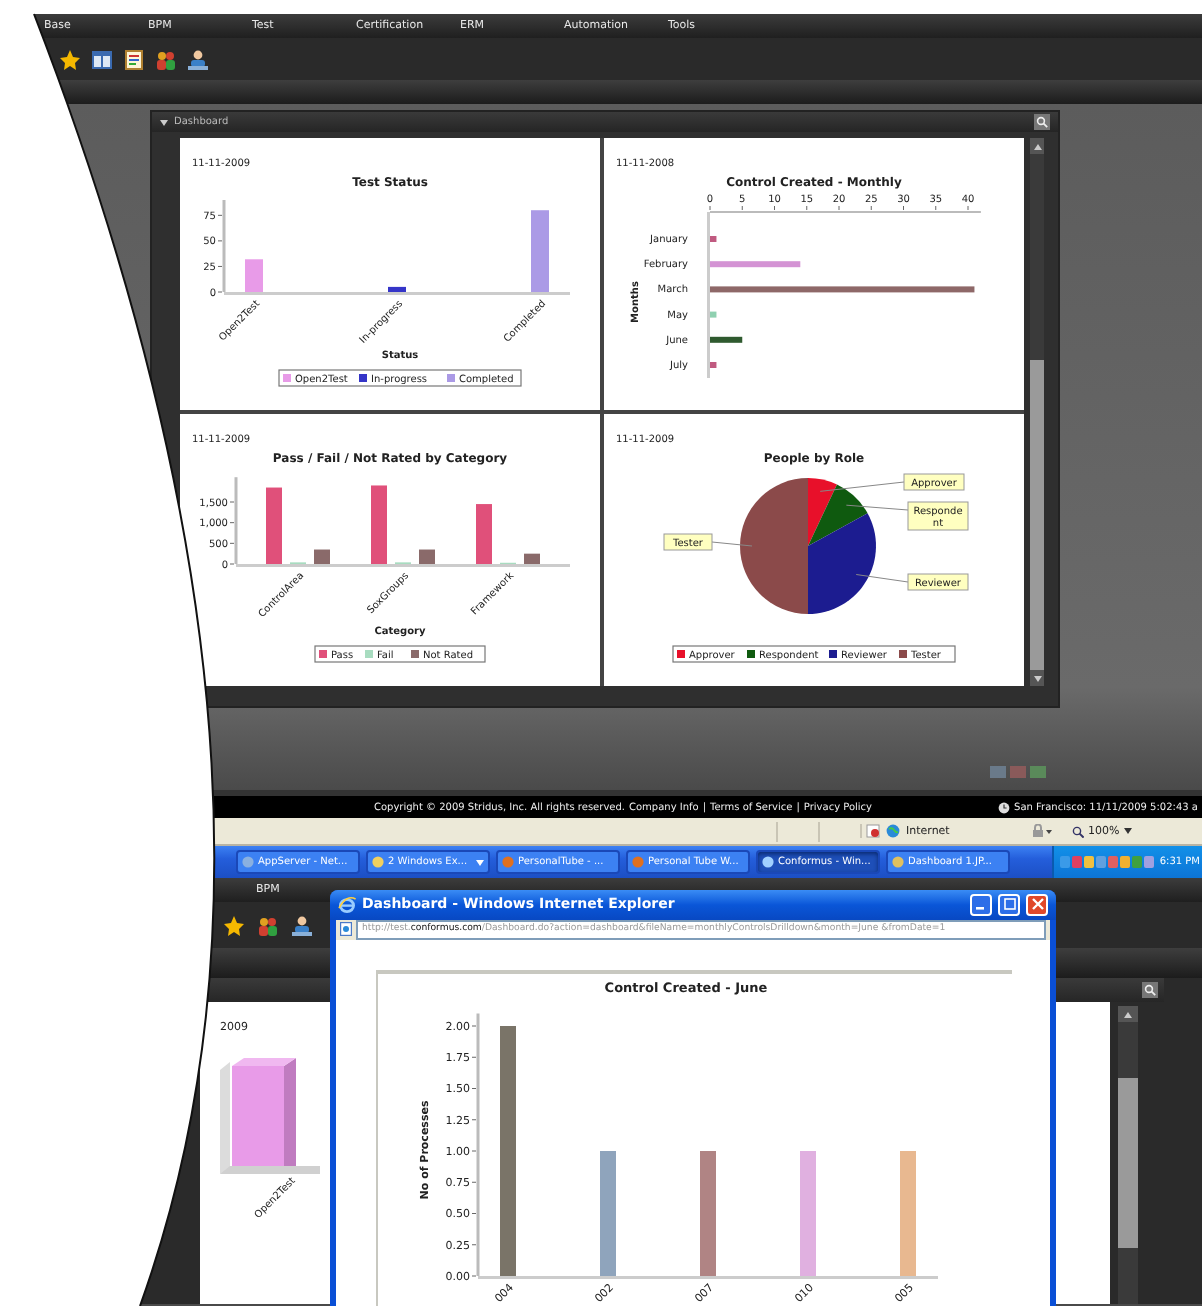  What do you see at coordinates (873, 831) in the screenshot?
I see `blocked-icon` at bounding box center [873, 831].